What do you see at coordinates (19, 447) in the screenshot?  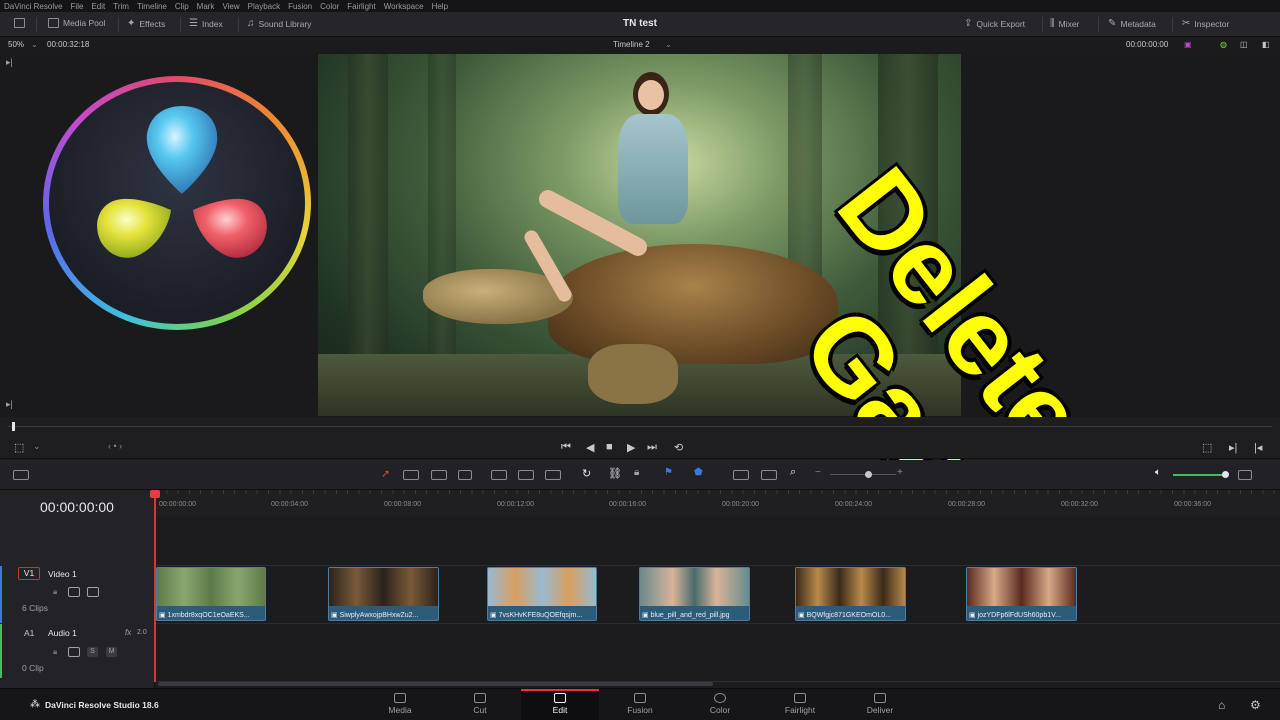 I see `viewer-overlay-icon: ⬚` at bounding box center [19, 447].